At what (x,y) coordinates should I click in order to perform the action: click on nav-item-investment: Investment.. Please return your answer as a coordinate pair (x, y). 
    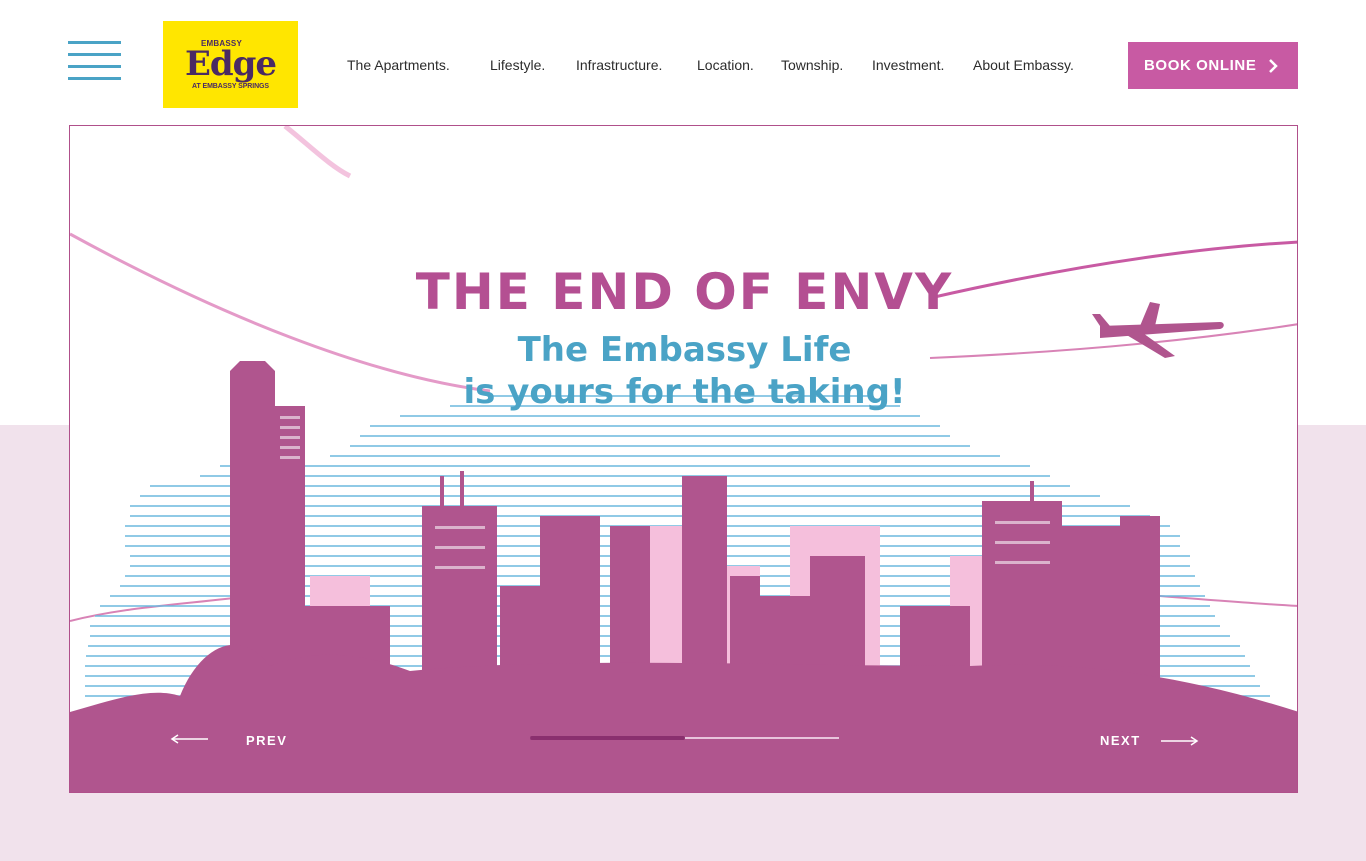
    Looking at the image, I should click on (908, 65).